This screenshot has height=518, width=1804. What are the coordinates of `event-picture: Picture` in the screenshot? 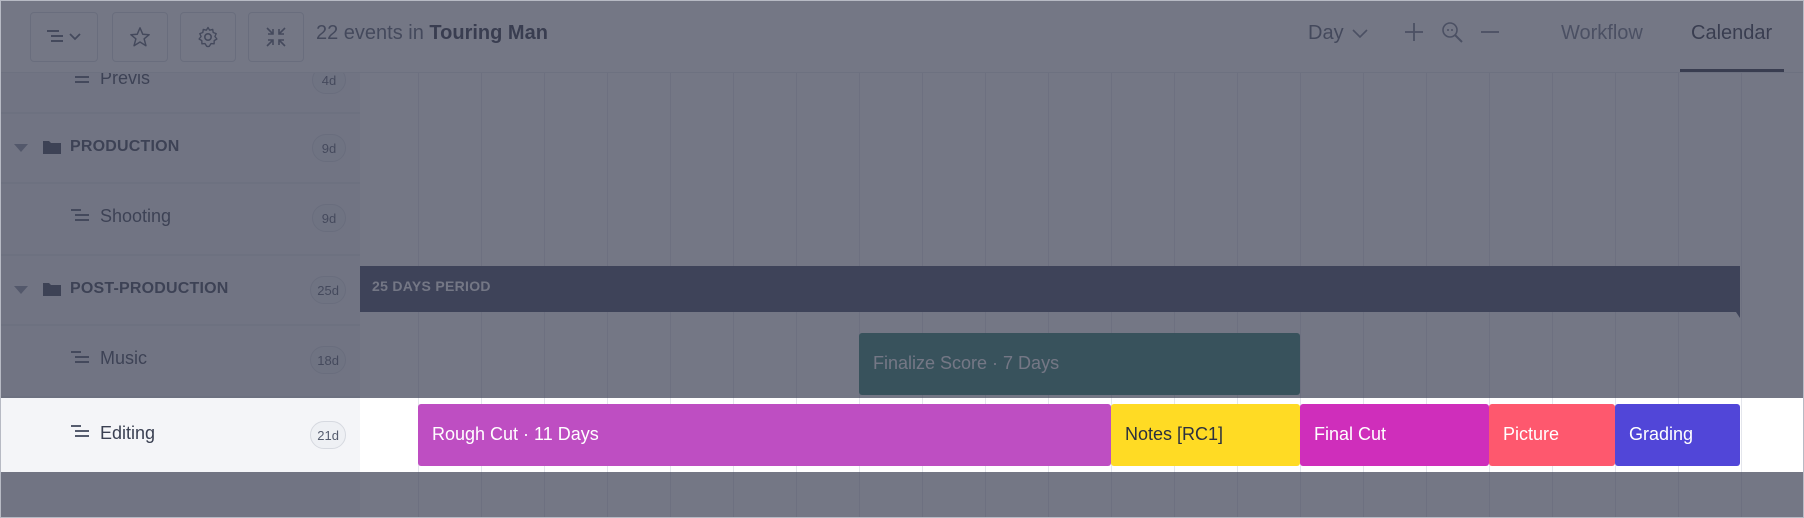 It's located at (1552, 435).